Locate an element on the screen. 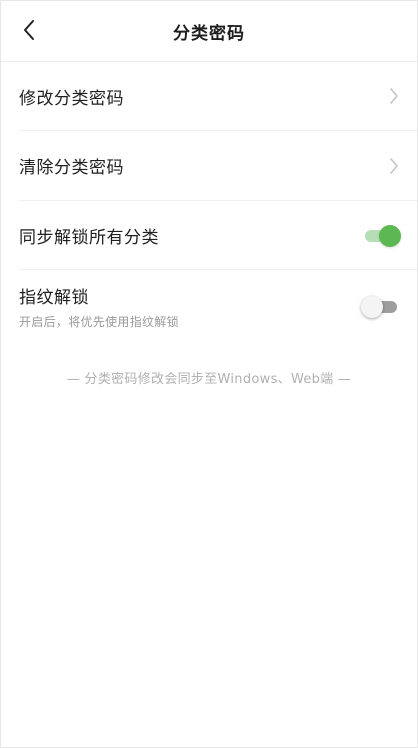 The width and height of the screenshot is (418, 748). fingerprint-unlock-sublabel: 开启后，将优先使用指纹解锁 is located at coordinates (99, 321).